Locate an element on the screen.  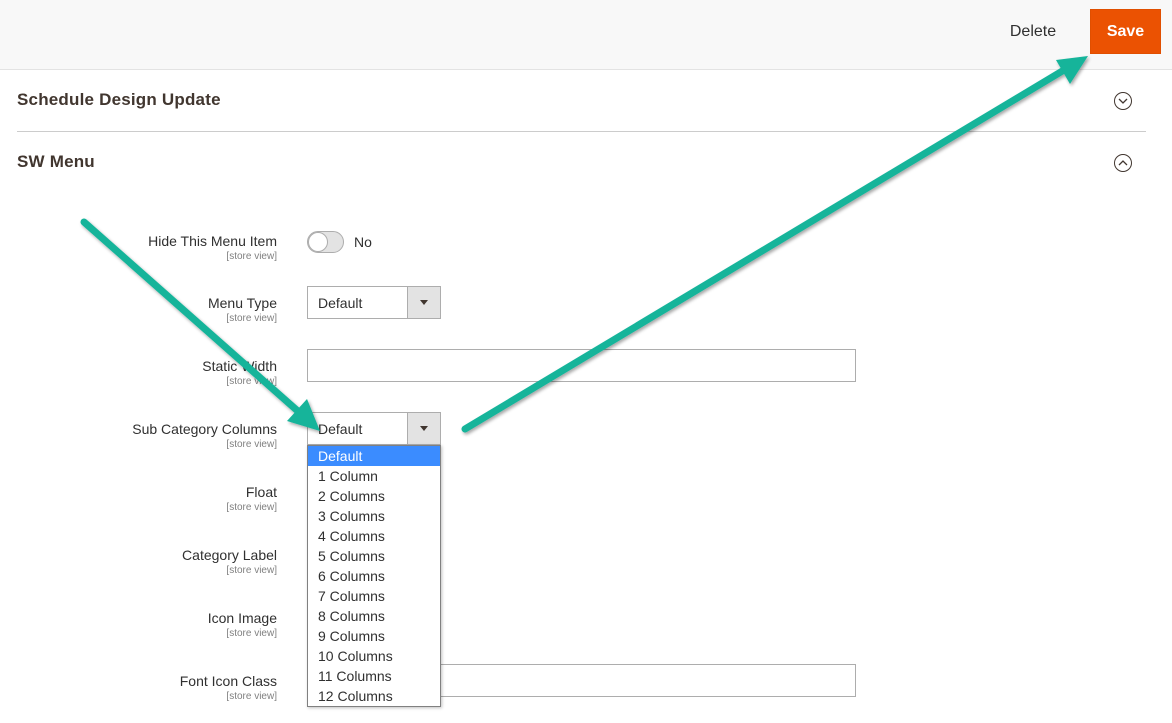
dropdown-option: 10 Columns is located at coordinates (374, 656).